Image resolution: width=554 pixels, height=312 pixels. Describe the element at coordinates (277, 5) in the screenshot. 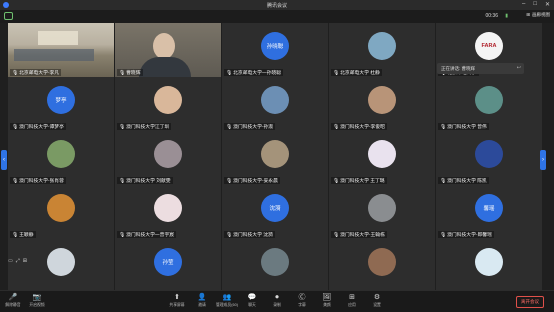

I see `title-bar: 腾讯会议 – □ ✕` at that location.